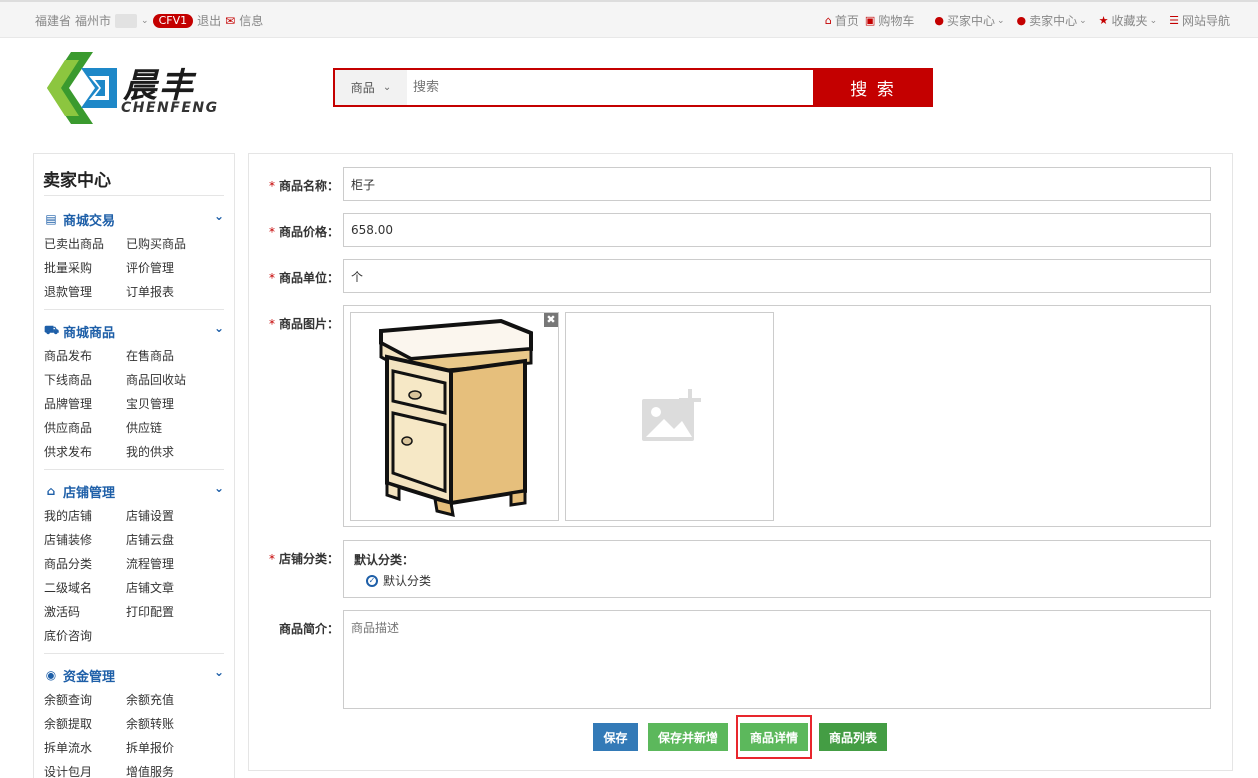 The image size is (1258, 778). I want to click on sidebar-link: 店铺文章, so click(167, 588).